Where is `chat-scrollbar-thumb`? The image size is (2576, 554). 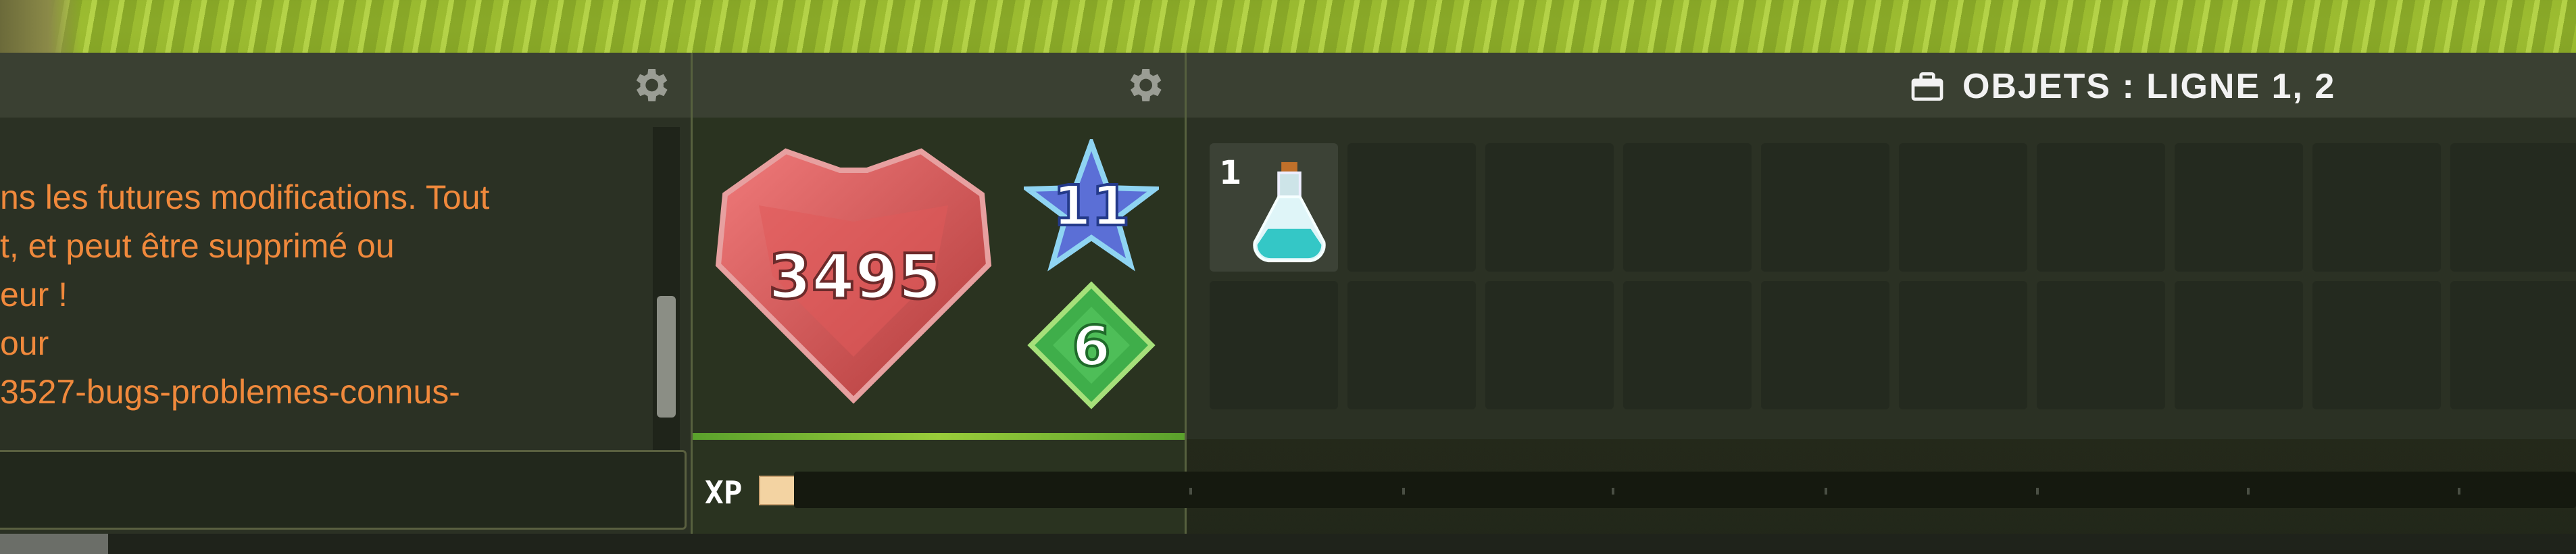
chat-scrollbar-thumb is located at coordinates (666, 357).